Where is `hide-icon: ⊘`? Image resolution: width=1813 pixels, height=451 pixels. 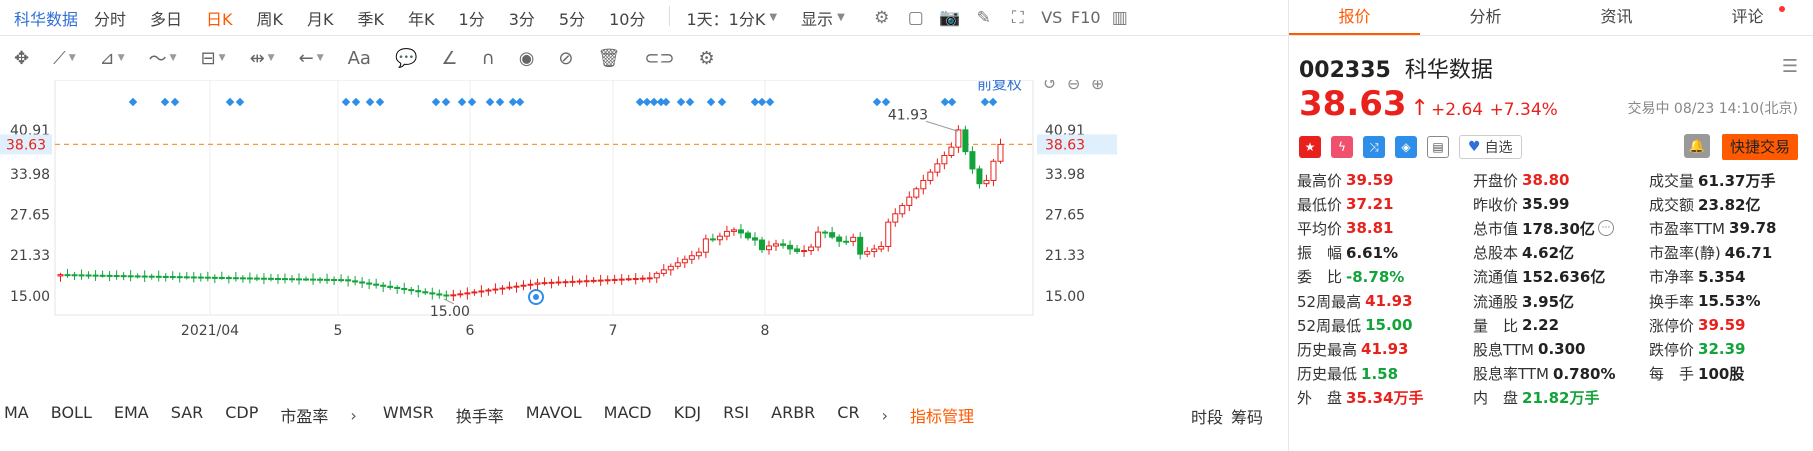
hide-icon: ⊘ is located at coordinates (565, 58).